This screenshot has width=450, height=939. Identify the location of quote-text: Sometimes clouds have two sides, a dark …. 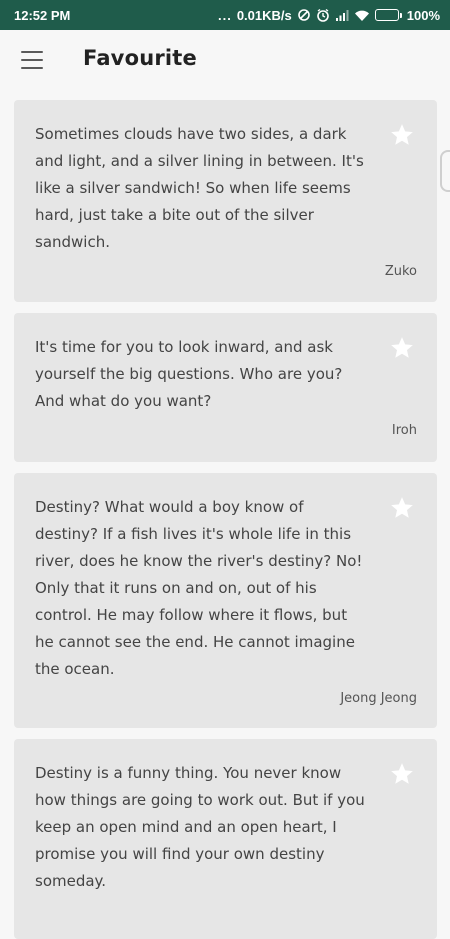
(199, 188).